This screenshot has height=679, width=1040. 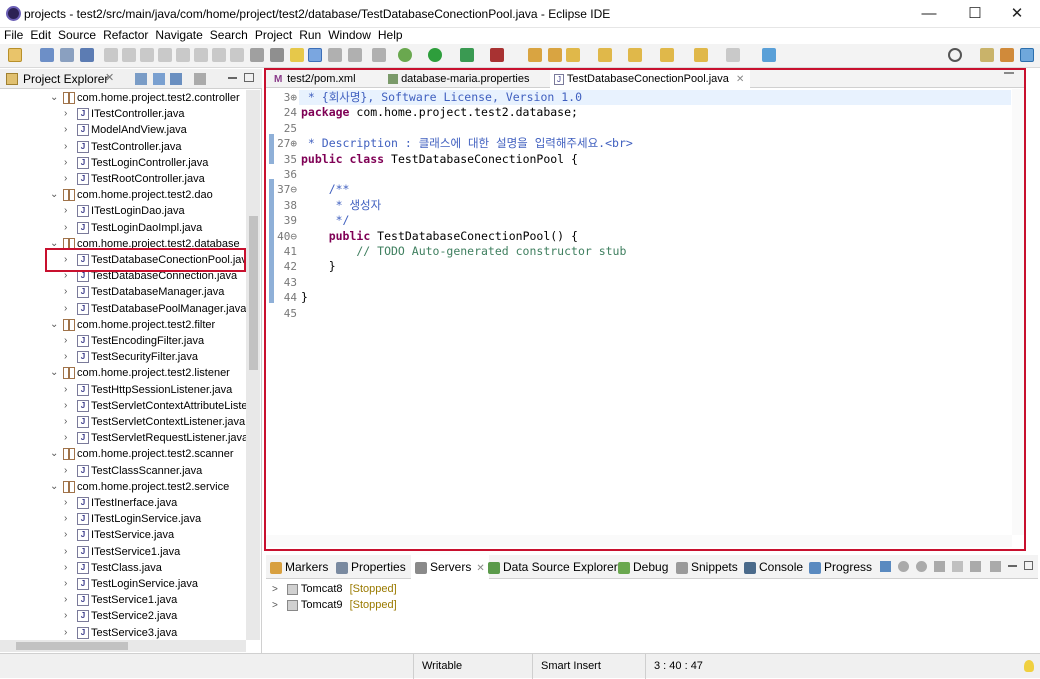 What do you see at coordinates (701, 55) in the screenshot?
I see `back-icon` at bounding box center [701, 55].